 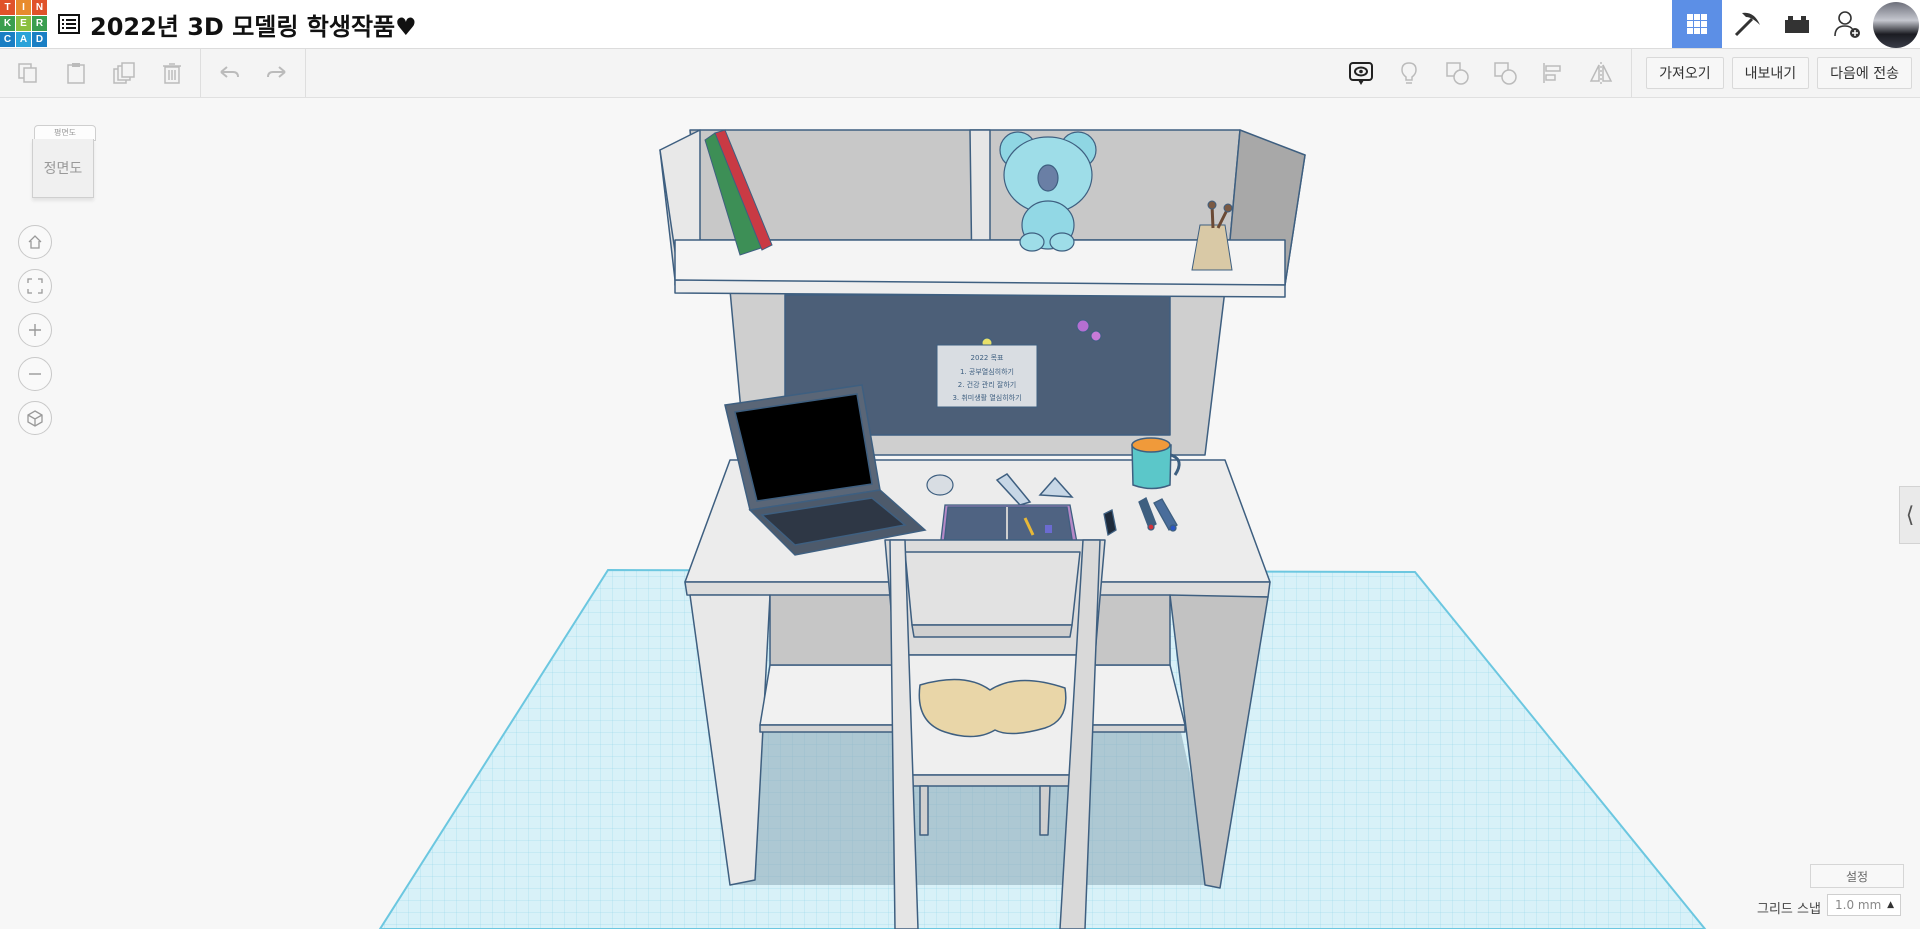 What do you see at coordinates (1909, 515) in the screenshot?
I see `panel-collapse-icon: ⟨` at bounding box center [1909, 515].